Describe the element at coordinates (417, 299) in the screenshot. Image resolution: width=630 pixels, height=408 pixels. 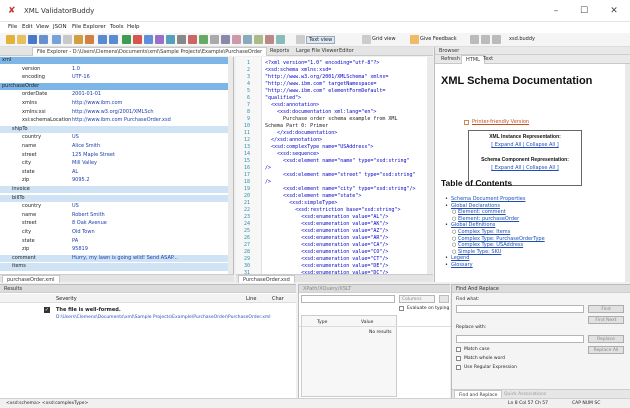
I see `columns-select: Columns` at that location.